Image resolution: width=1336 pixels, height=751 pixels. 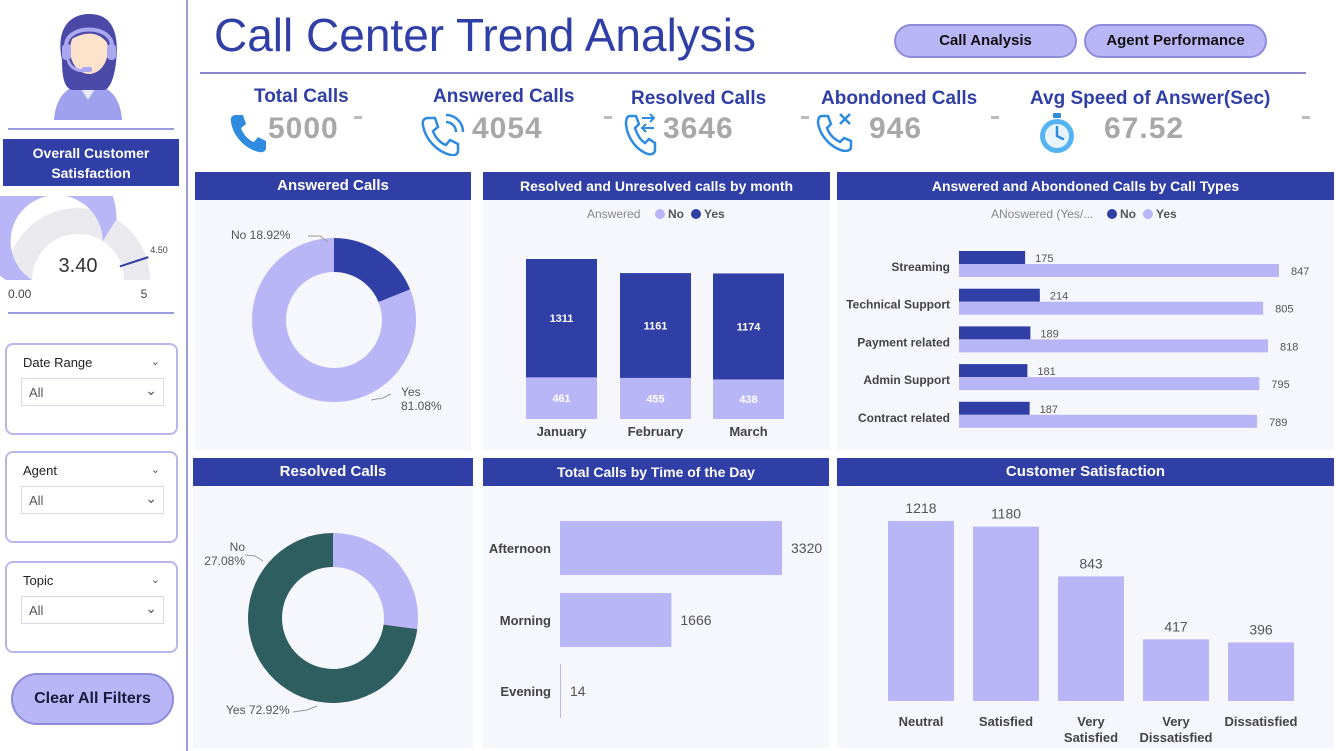 What do you see at coordinates (699, 98) in the screenshot?
I see `kpi-resolved-calls-title: Resolved Calls` at bounding box center [699, 98].